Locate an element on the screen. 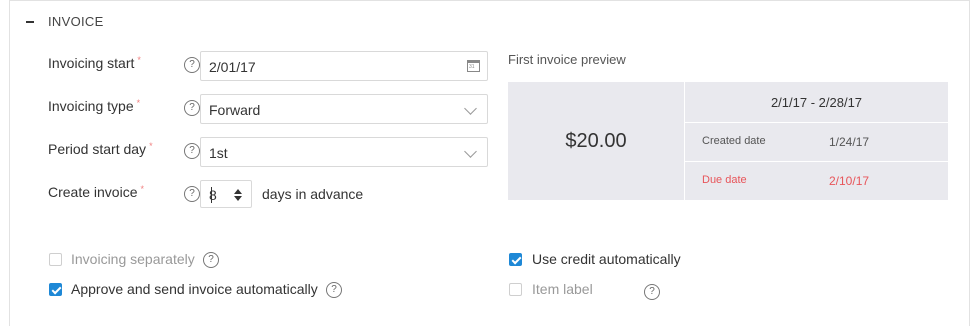 Image resolution: width=971 pixels, height=326 pixels. invoicing-separately-checkbox is located at coordinates (55, 259).